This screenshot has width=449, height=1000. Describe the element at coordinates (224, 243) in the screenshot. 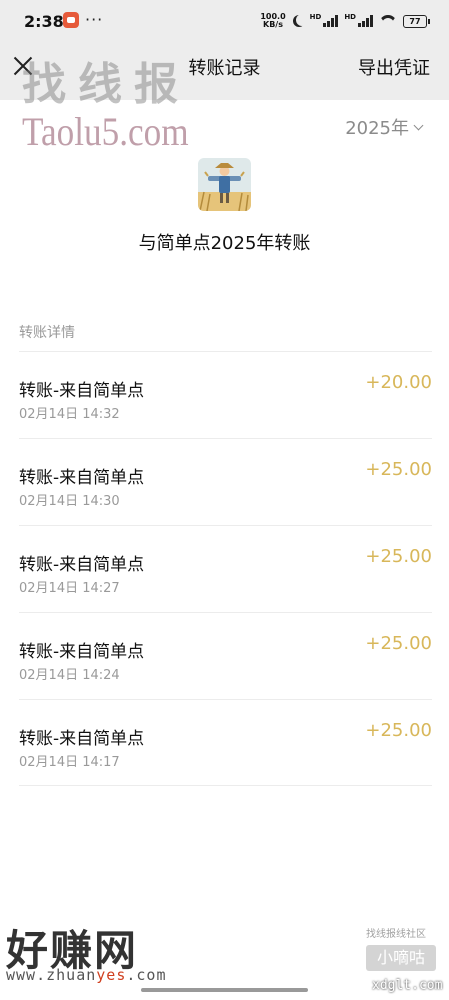

I see `summary-title: 与简单点2025年转账` at that location.